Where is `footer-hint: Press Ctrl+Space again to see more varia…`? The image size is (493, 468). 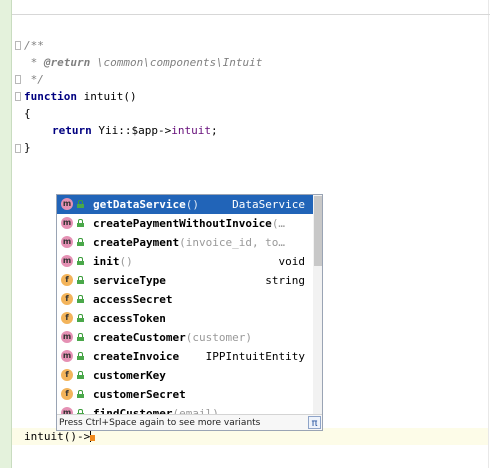 footer-hint: Press Ctrl+Space again to see more varia… is located at coordinates (160, 423).